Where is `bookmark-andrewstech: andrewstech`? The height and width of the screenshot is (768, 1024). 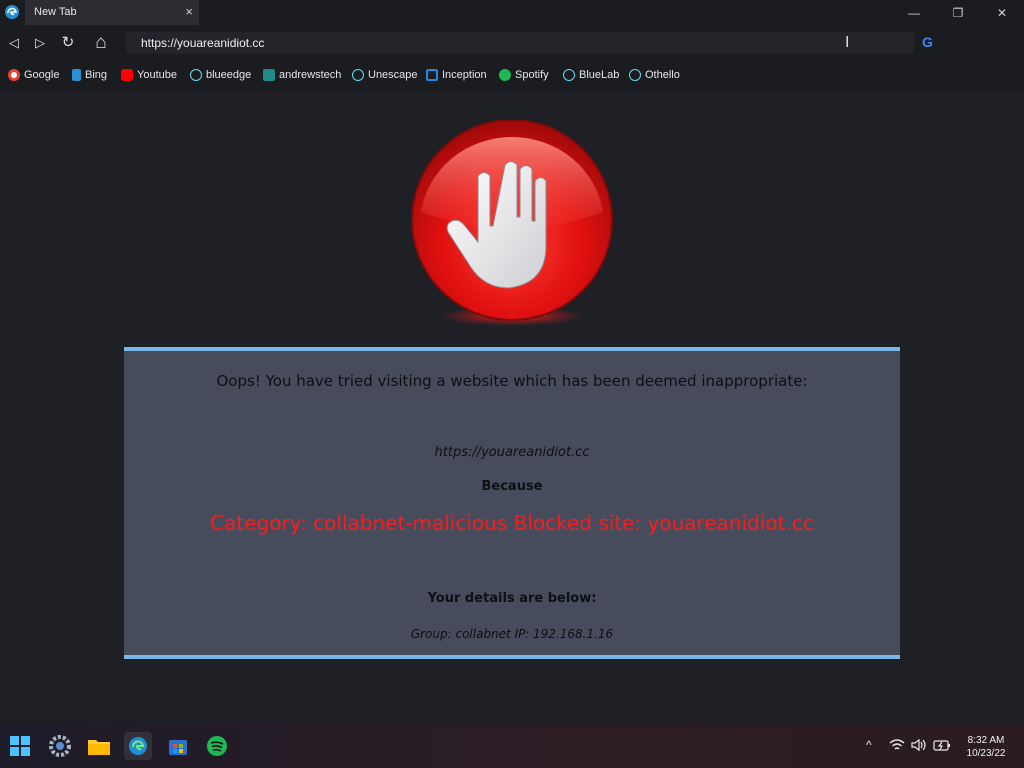 bookmark-andrewstech: andrewstech is located at coordinates (302, 75).